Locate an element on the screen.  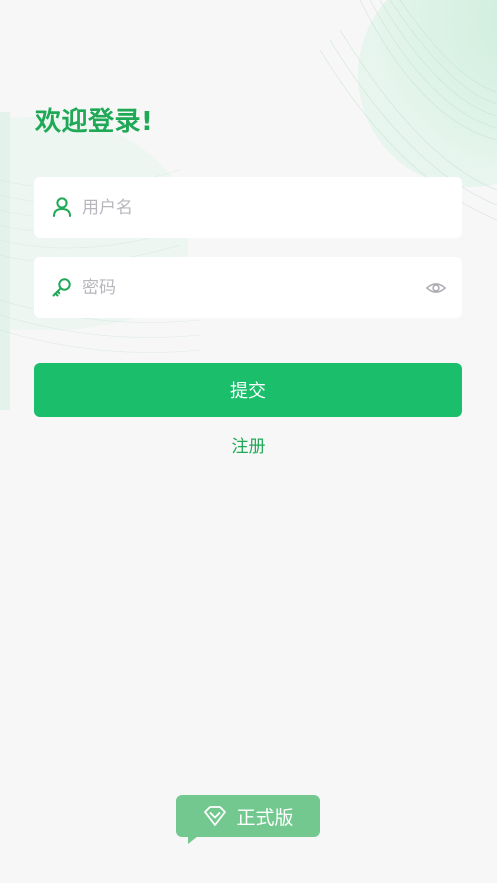
badge-tail is located at coordinates (193, 840).